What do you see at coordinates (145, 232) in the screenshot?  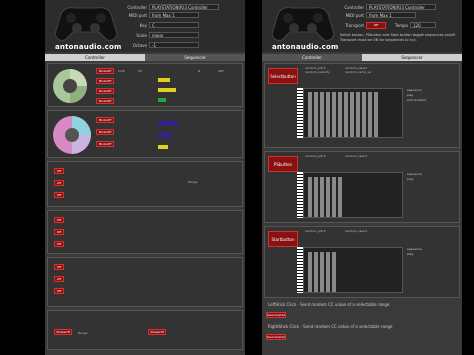 I see `shoulder-buttons-section: Off Off Off` at bounding box center [145, 232].